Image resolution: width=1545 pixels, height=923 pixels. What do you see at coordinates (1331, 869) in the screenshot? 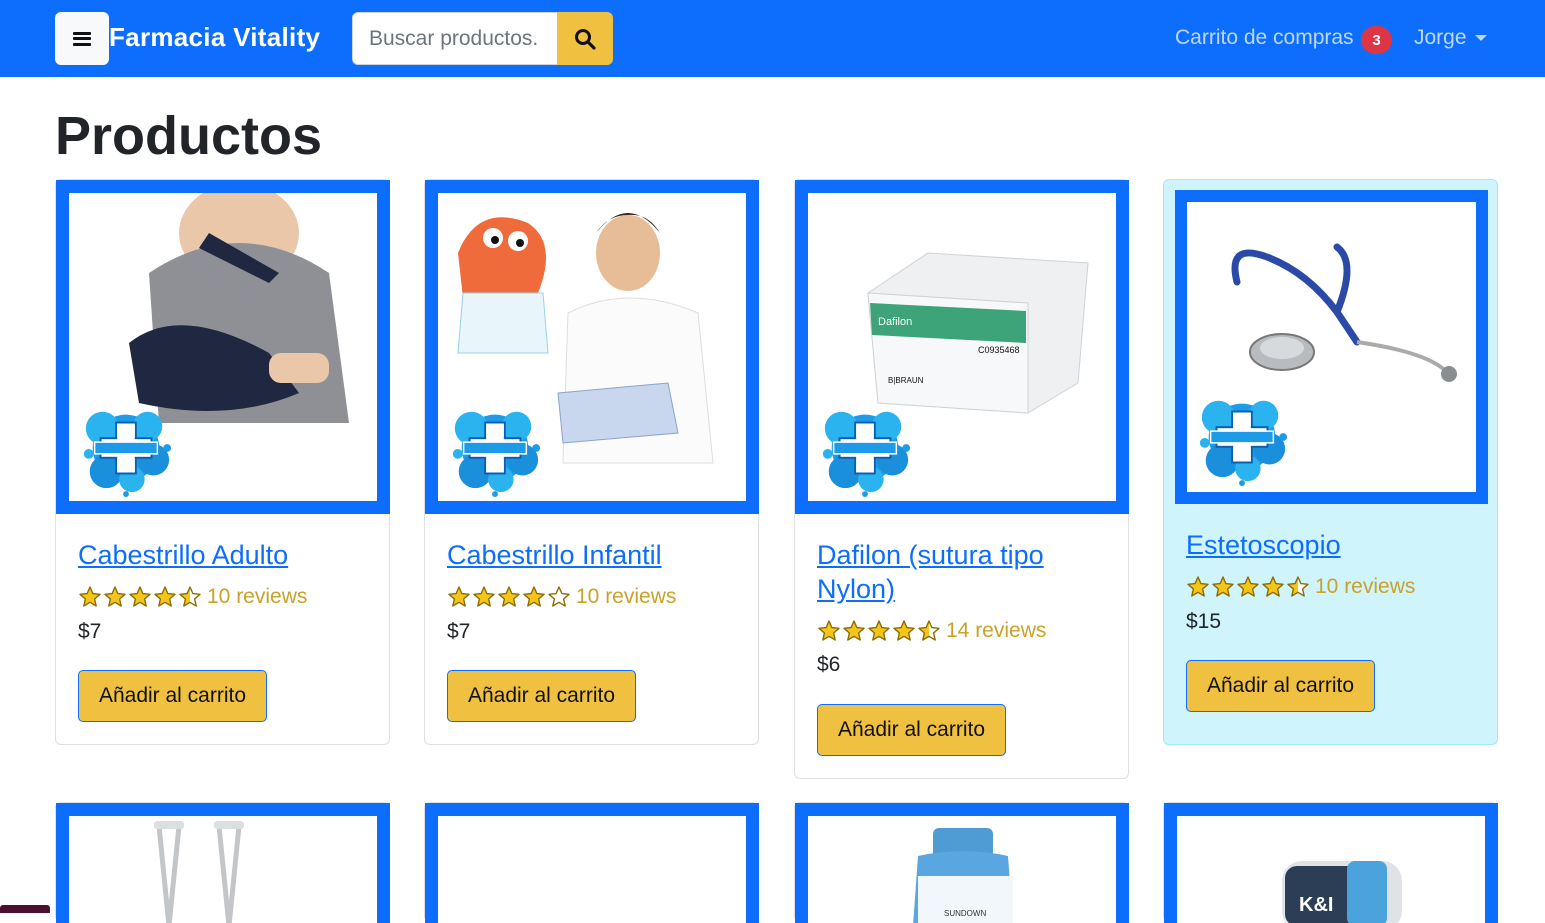
I see `product-image-device: K&I` at bounding box center [1331, 869].